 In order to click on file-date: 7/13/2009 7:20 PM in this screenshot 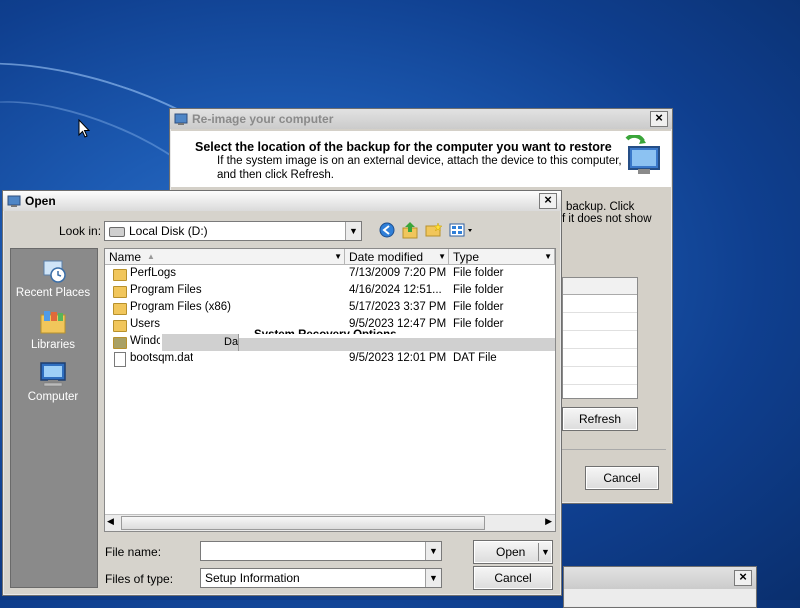, I will do `click(398, 273)`.